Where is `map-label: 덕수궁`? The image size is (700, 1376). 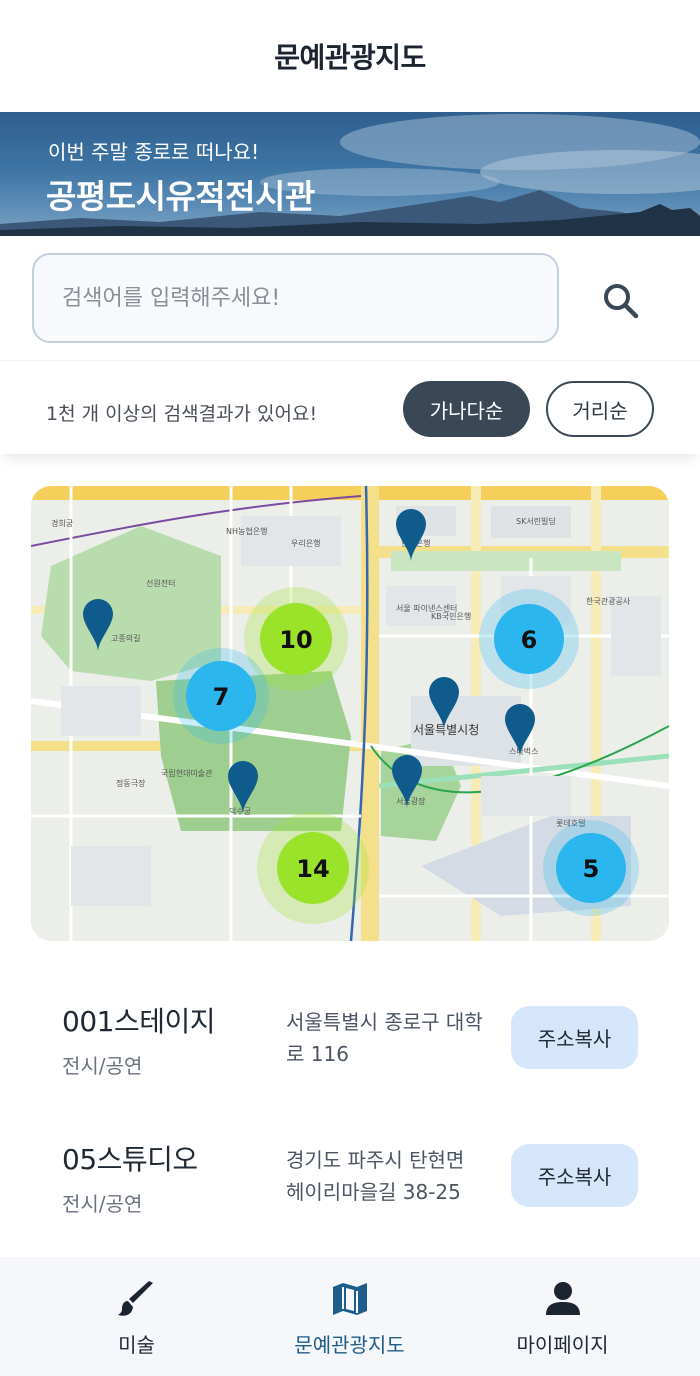 map-label: 덕수궁 is located at coordinates (240, 811).